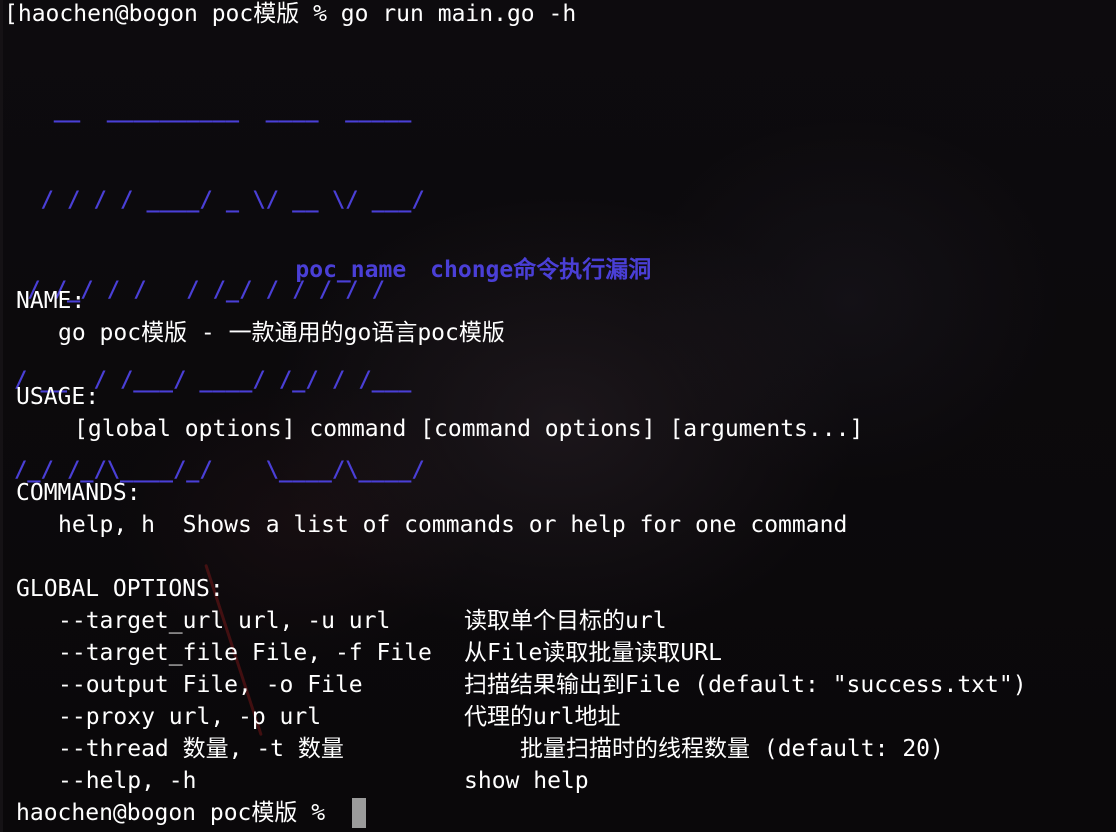 The height and width of the screenshot is (832, 1116). Describe the element at coordinates (201, 749) in the screenshot. I see `option-flag: --thread 数量, -t 数量` at that location.